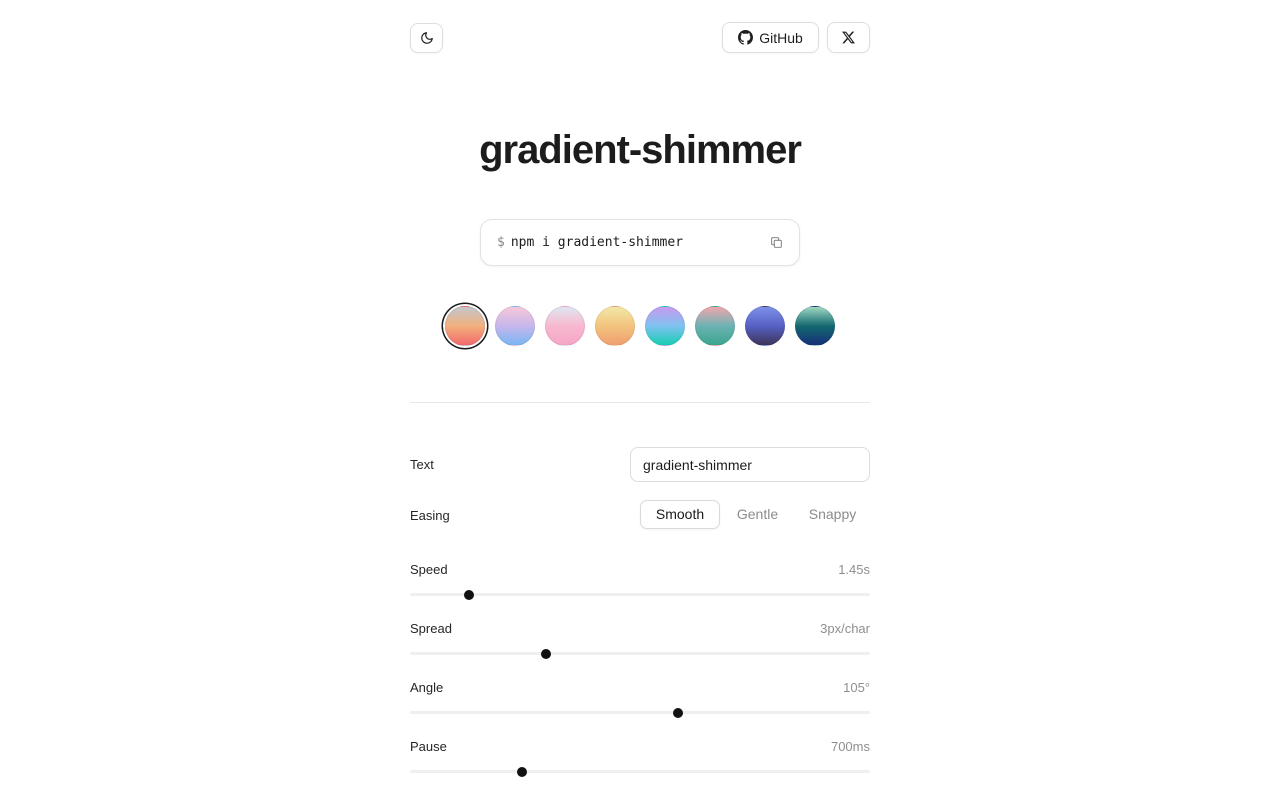 This screenshot has width=1280, height=800. Describe the element at coordinates (428, 746) in the screenshot. I see `pause-label: Pause` at that location.